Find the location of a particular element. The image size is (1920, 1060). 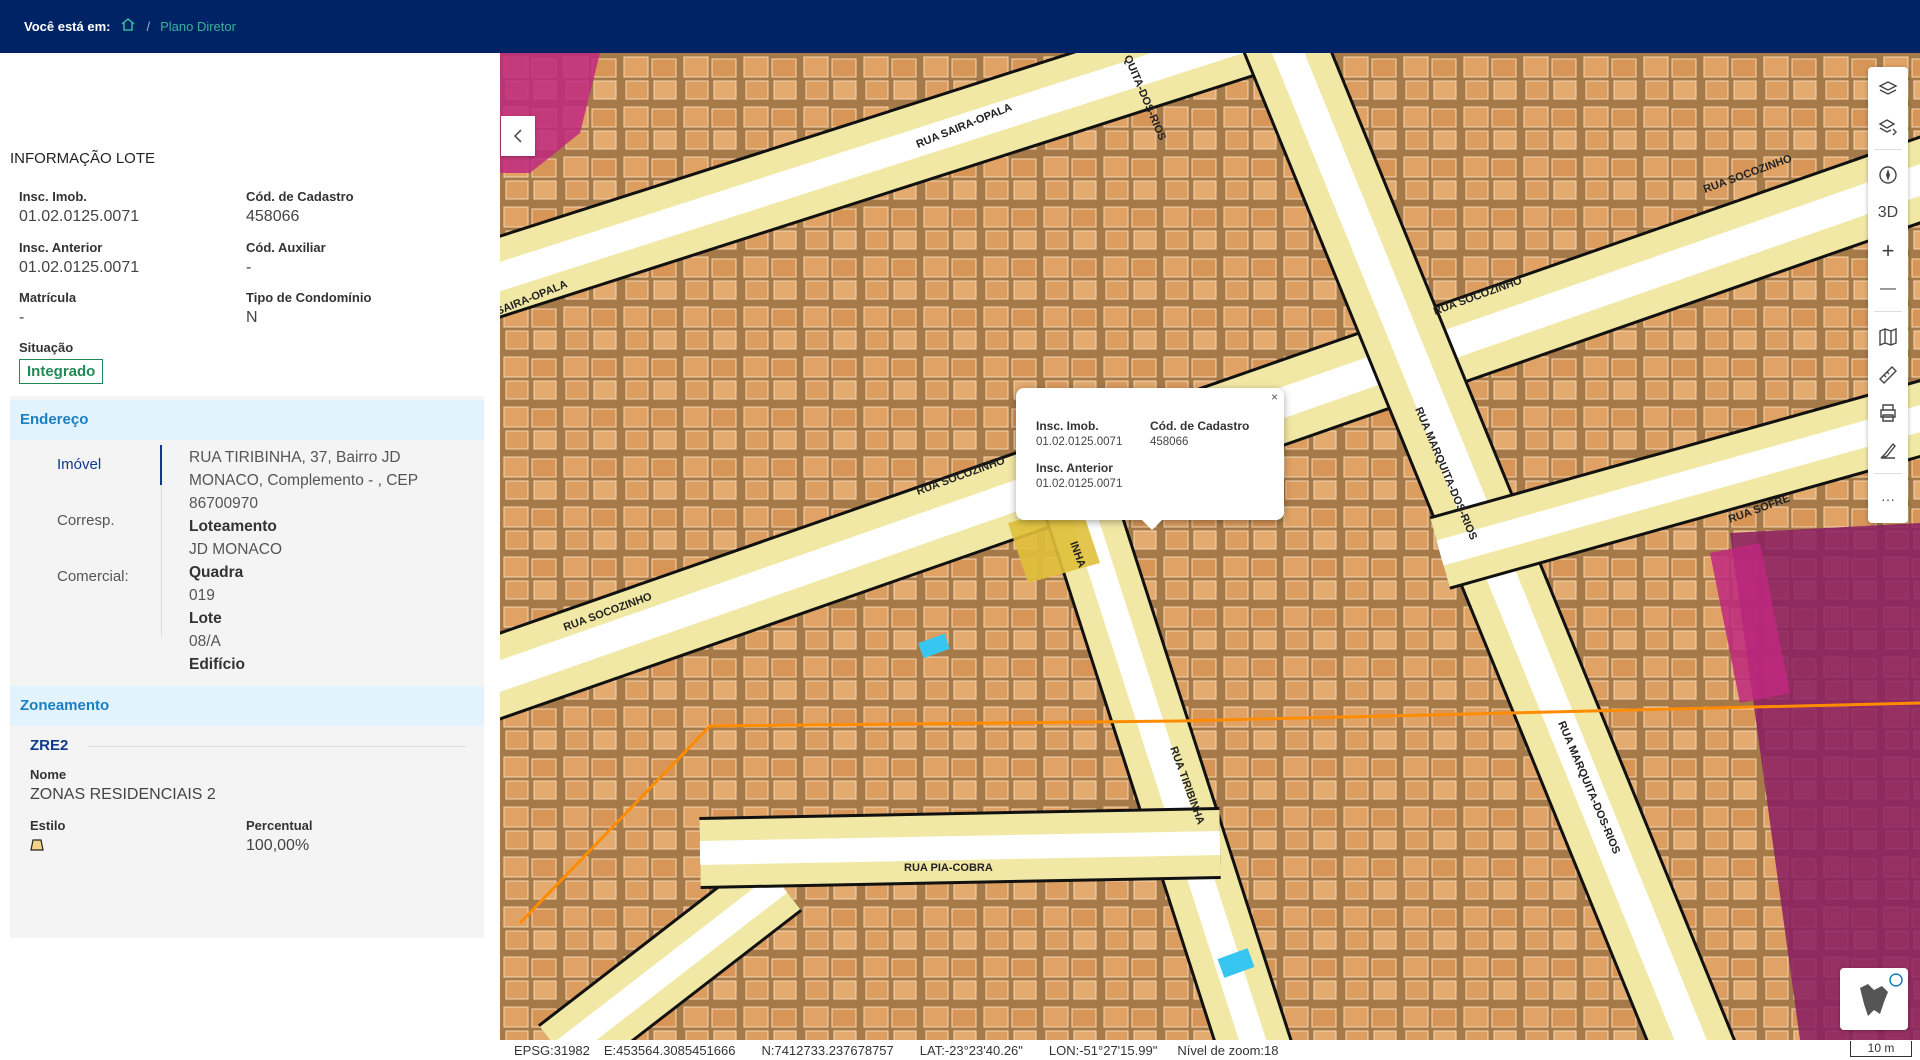

matricula-field: Matrícula - is located at coordinates (47, 308).